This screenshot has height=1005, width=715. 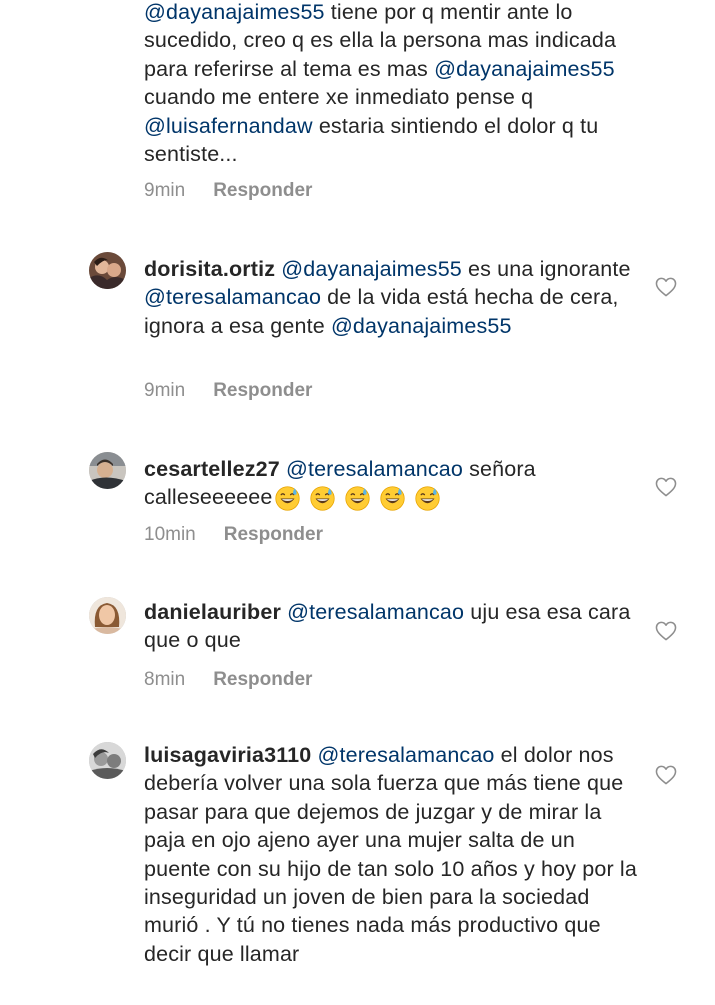 I want to click on comment-text-segment: es una ignorante, so click(x=546, y=269).